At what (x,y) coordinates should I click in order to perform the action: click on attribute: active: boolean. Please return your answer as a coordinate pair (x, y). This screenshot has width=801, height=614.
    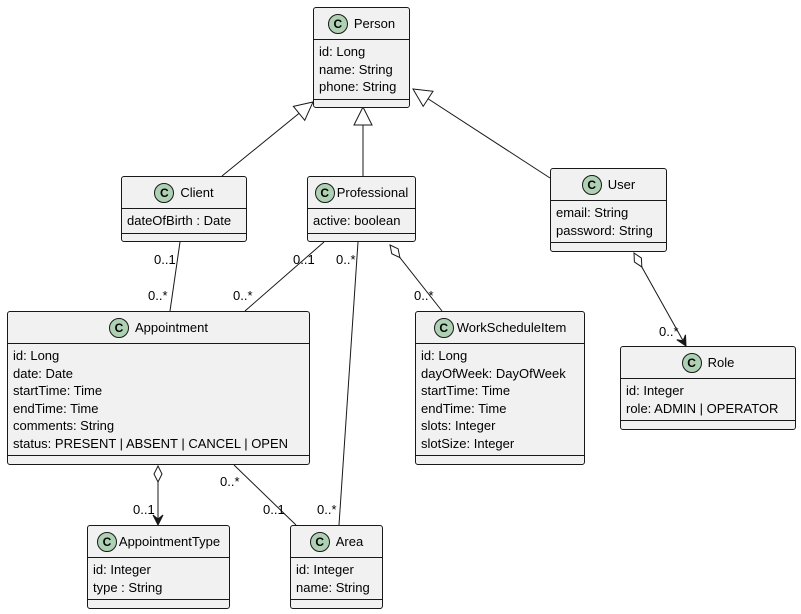
    Looking at the image, I should click on (357, 220).